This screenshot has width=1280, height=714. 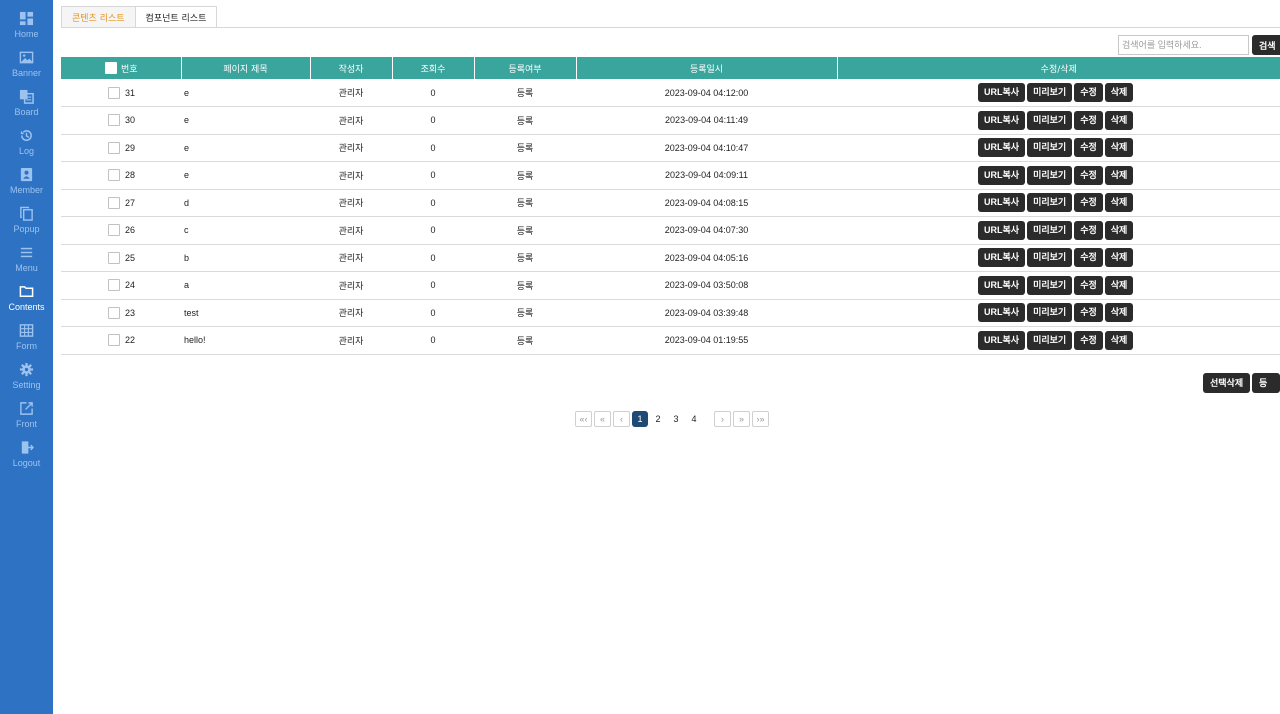 I want to click on sidebar-item-home: Home, so click(x=26, y=27).